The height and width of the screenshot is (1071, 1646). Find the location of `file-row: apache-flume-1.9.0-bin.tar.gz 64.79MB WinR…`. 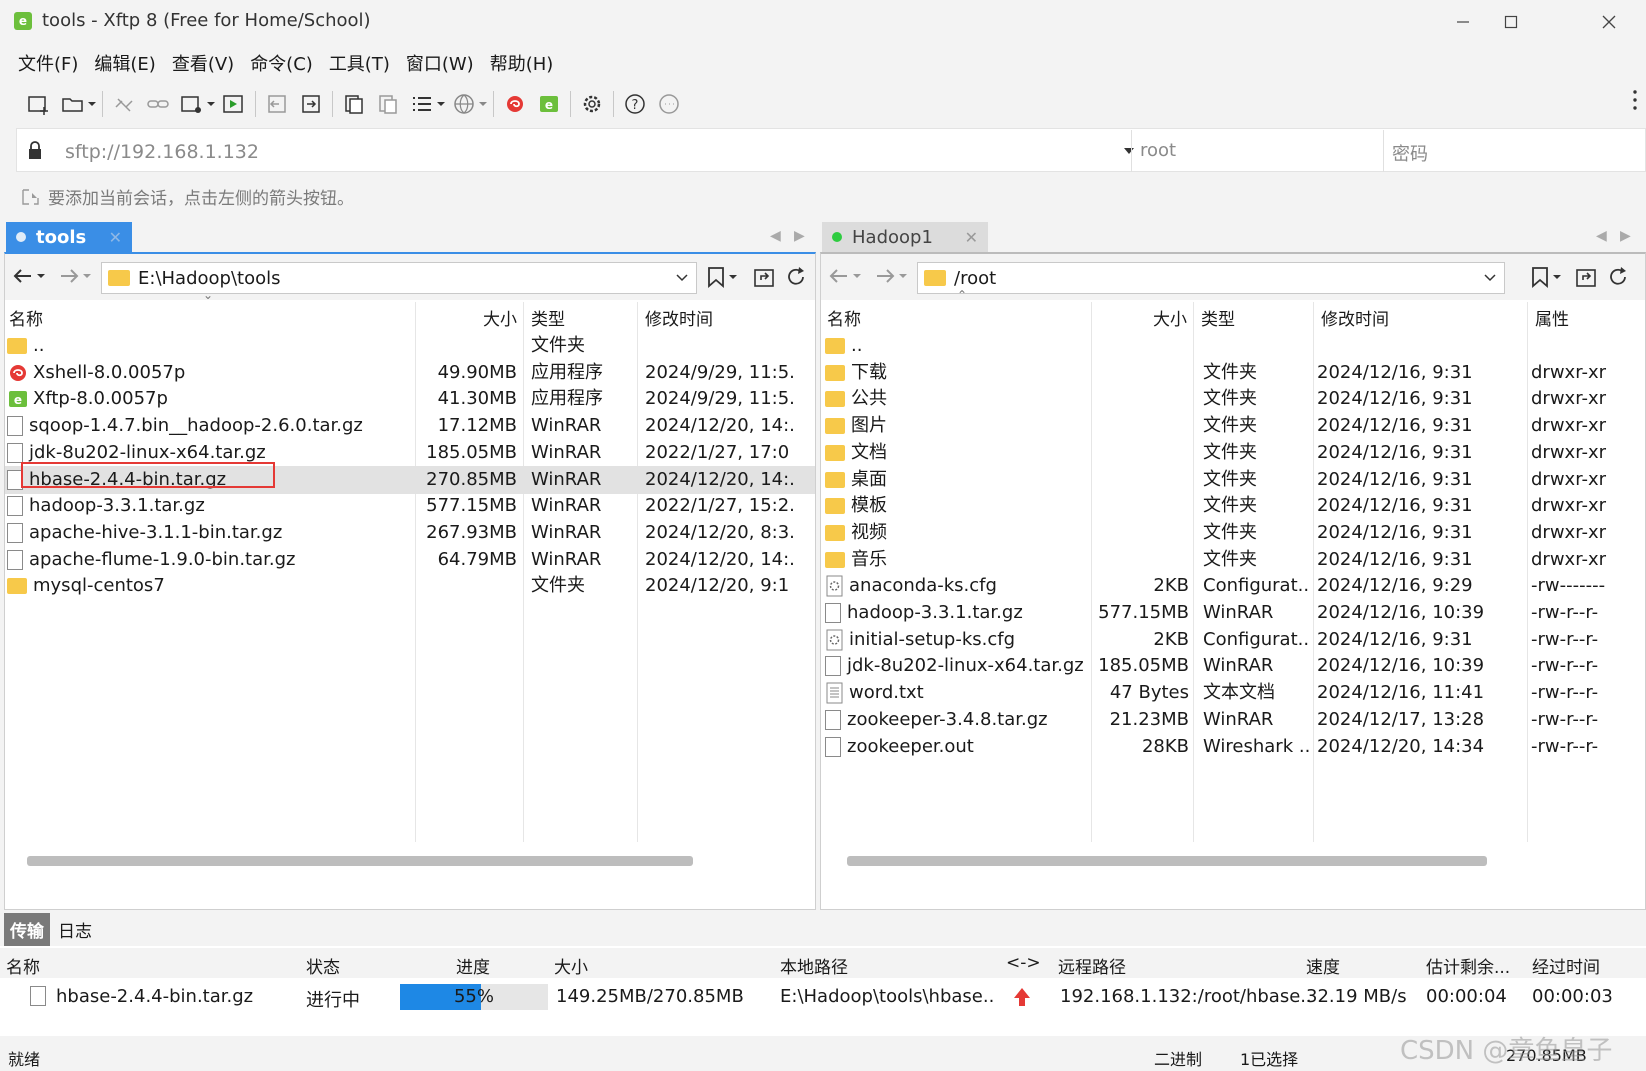

file-row: apache-flume-1.9.0-bin.tar.gz 64.79MB WinR… is located at coordinates (410, 560).